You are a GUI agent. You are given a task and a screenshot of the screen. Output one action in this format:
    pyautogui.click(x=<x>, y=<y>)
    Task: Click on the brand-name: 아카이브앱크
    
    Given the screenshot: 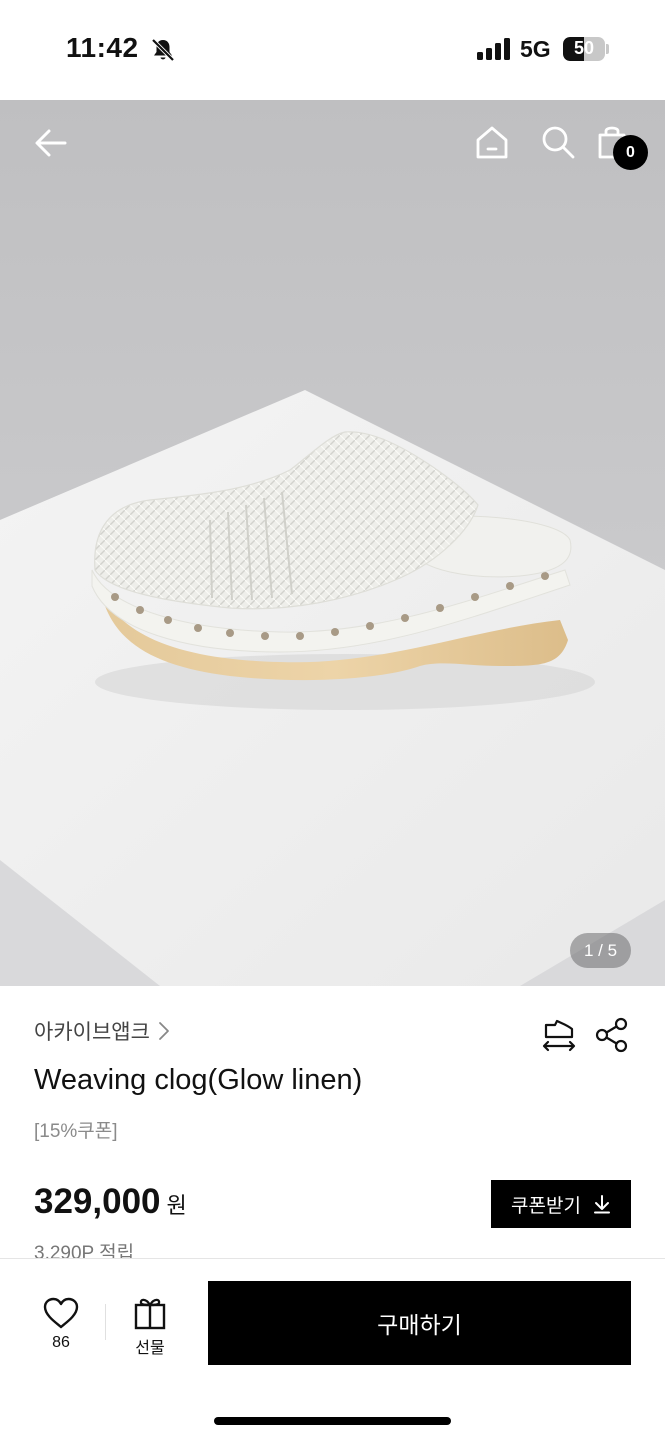 What is the action you would take?
    pyautogui.click(x=92, y=1032)
    